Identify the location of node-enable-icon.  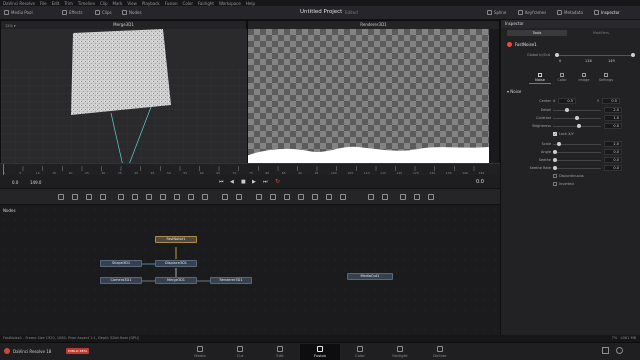
(509, 44).